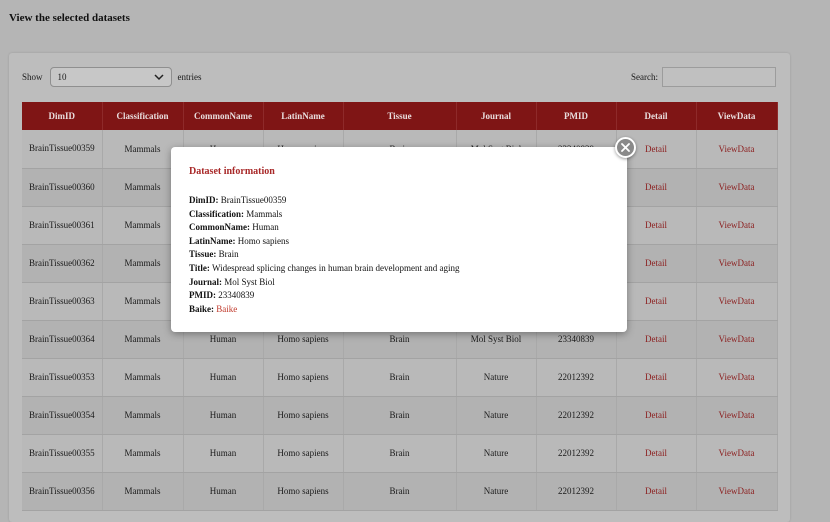 This screenshot has height=522, width=830. Describe the element at coordinates (496, 339) in the screenshot. I see `cell-journal: Mol Syst Biol` at that location.